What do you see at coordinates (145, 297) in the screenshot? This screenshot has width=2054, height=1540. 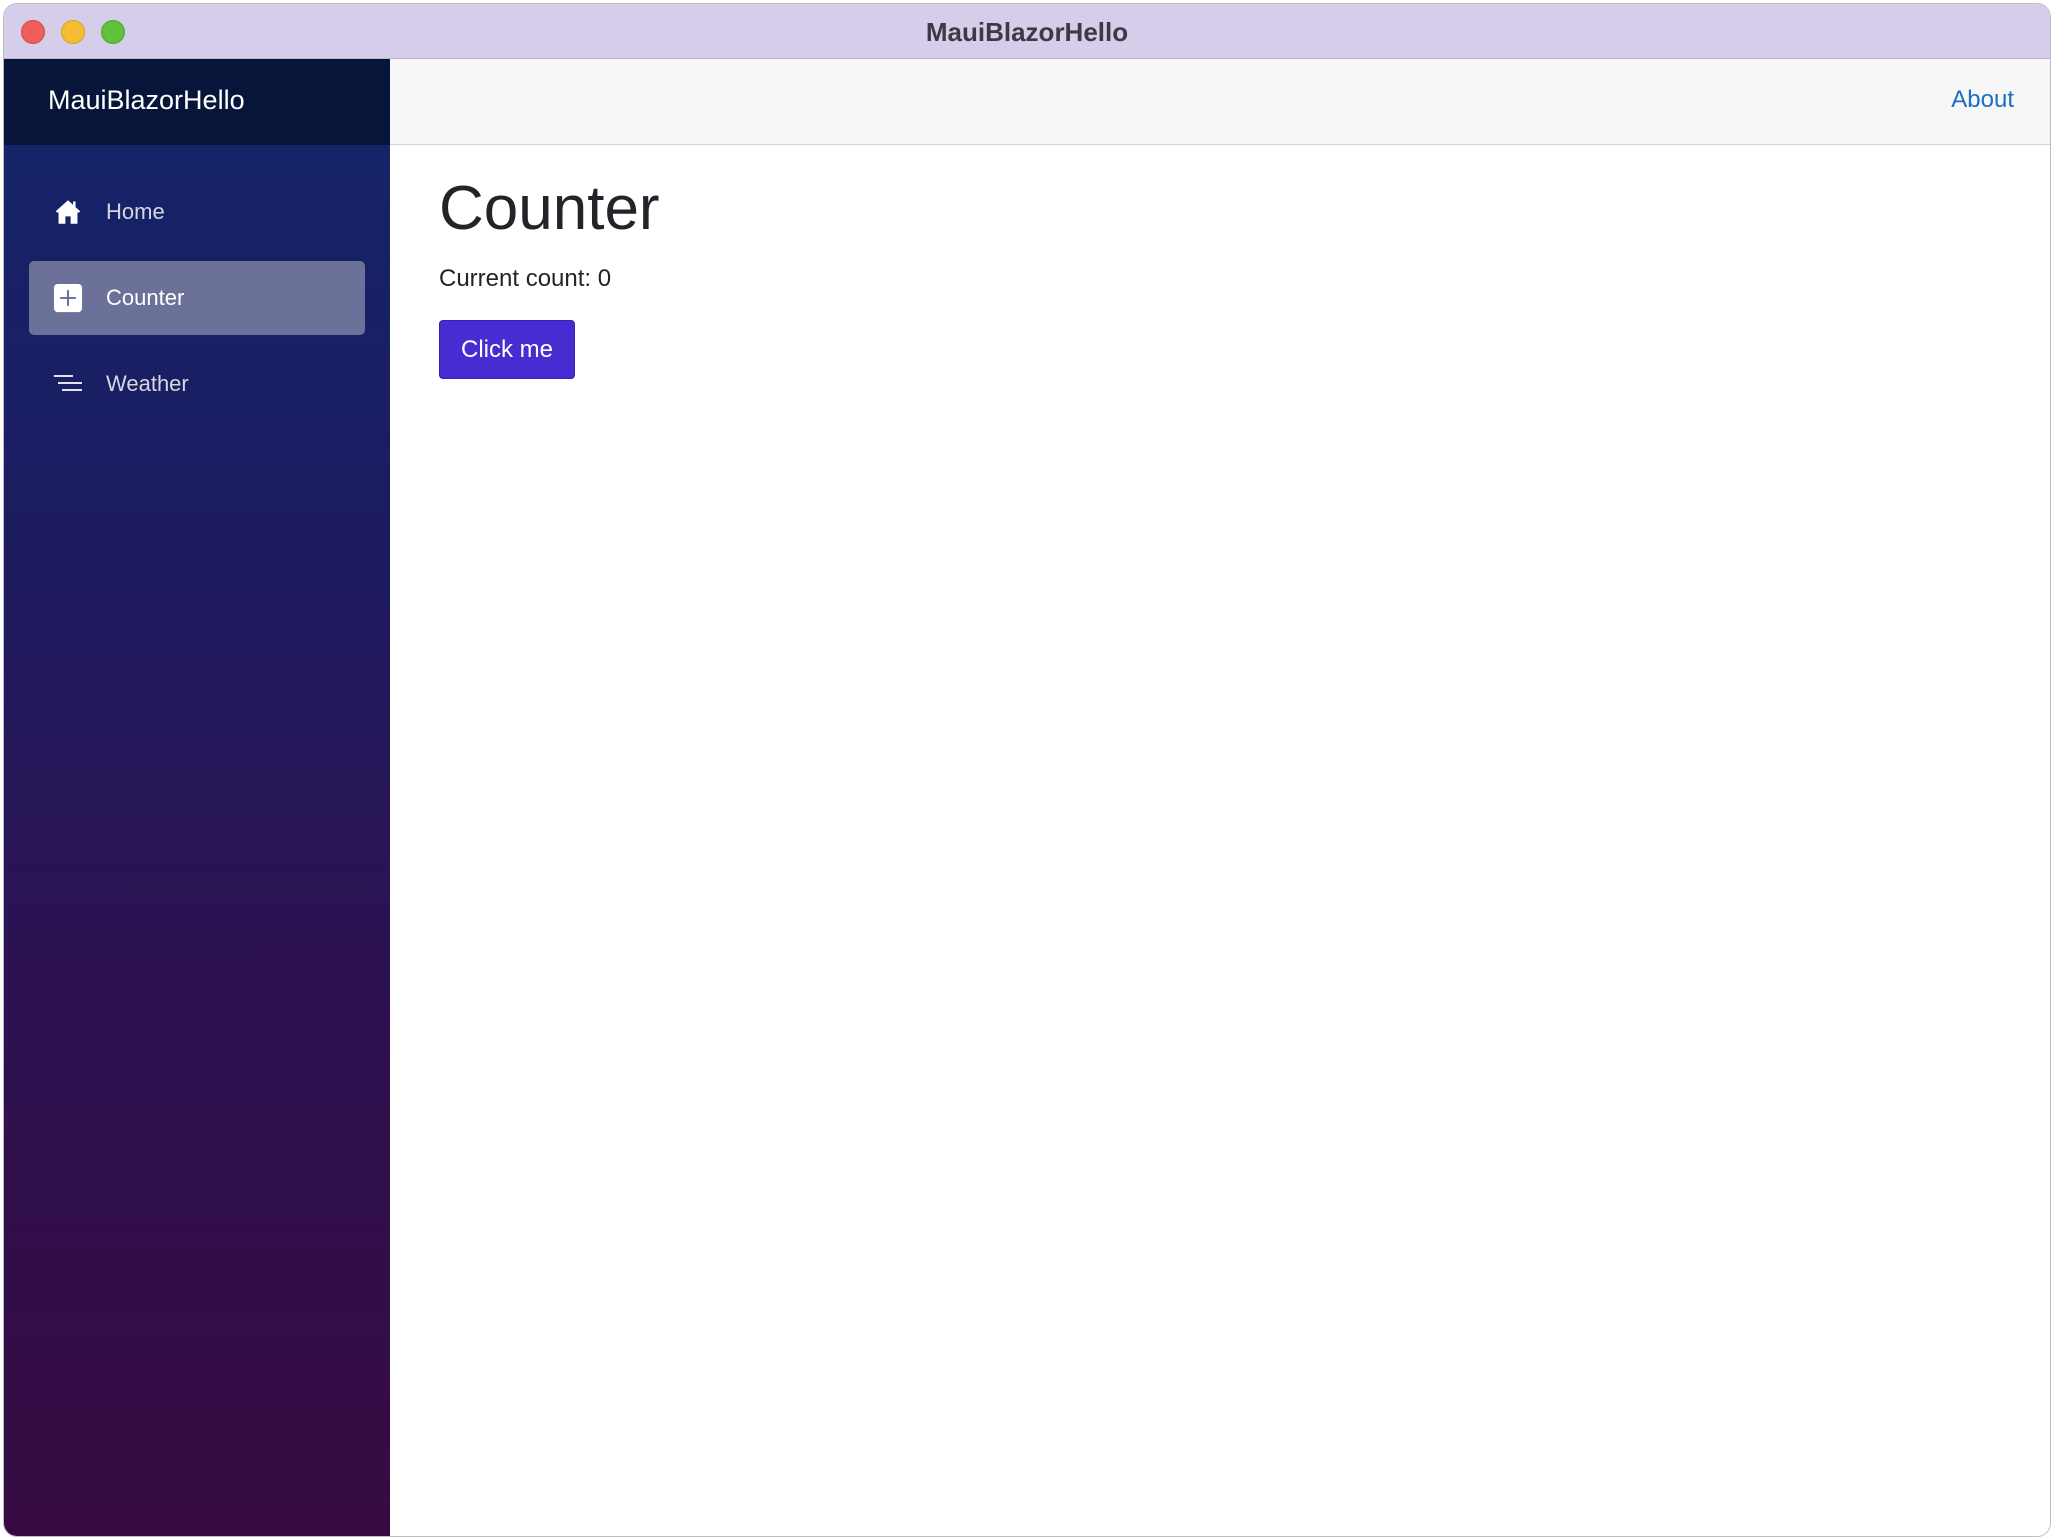 I see `sidebar-item-label: Counter` at bounding box center [145, 297].